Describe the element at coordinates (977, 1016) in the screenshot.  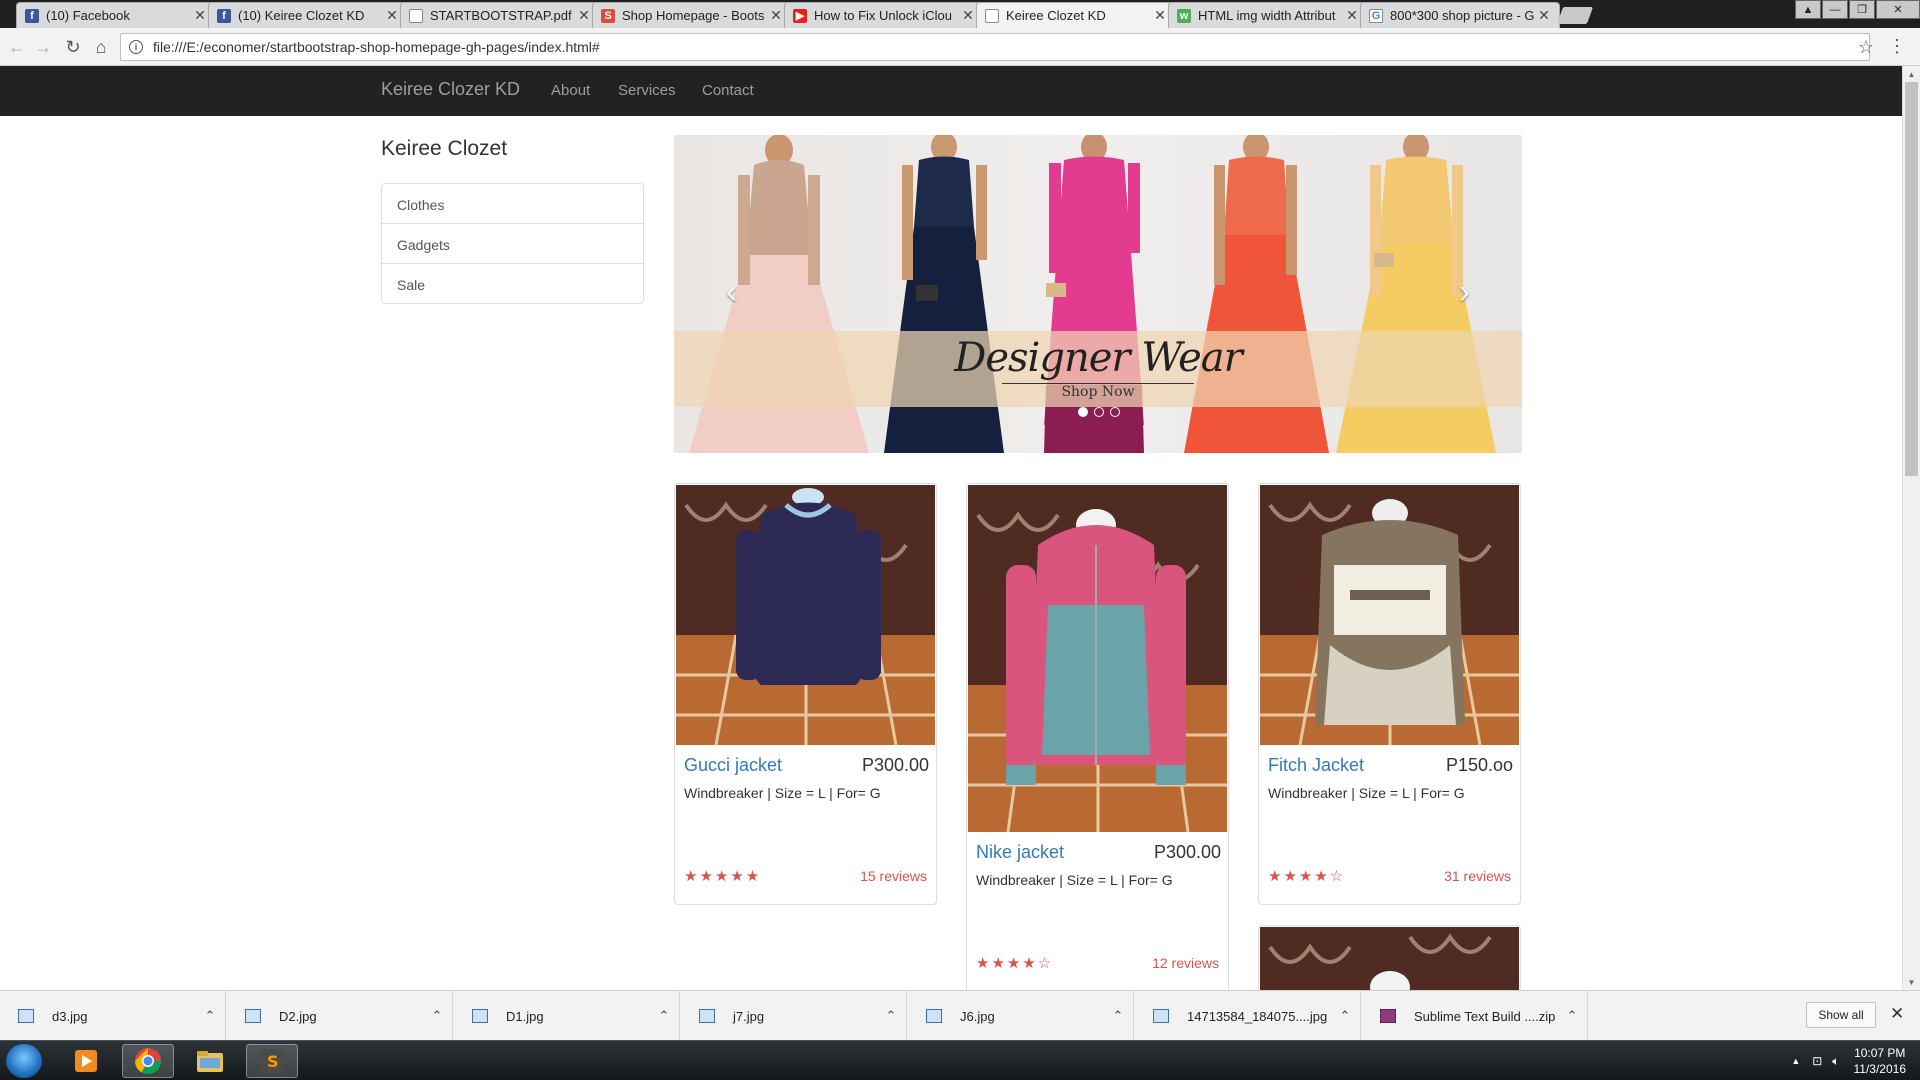
I see `download-filename: J6.jpg` at that location.